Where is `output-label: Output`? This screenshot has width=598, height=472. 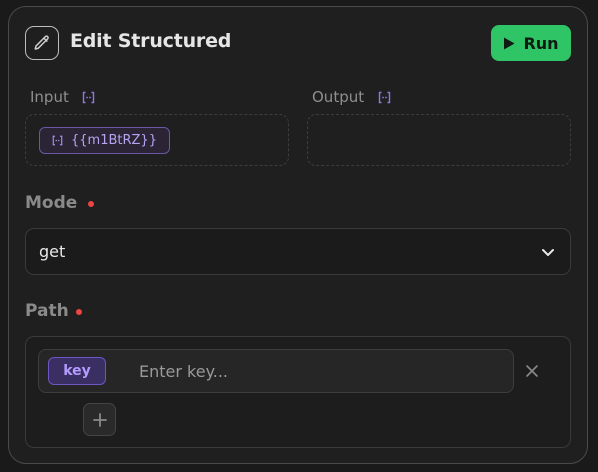 output-label: Output is located at coordinates (338, 97).